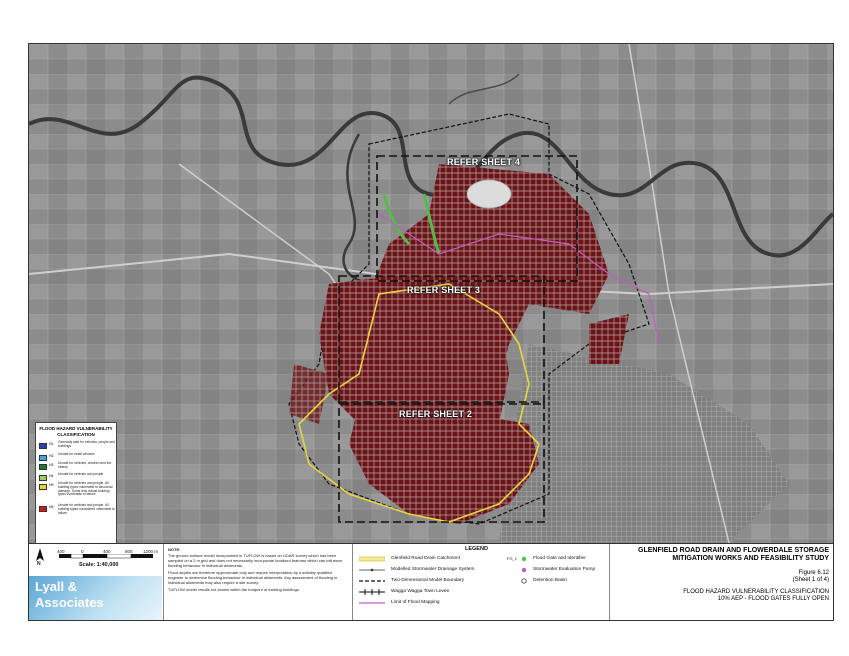 Image resolution: width=849 pixels, height=656 pixels. I want to click on legend-heading: LEGEND, so click(476, 549).